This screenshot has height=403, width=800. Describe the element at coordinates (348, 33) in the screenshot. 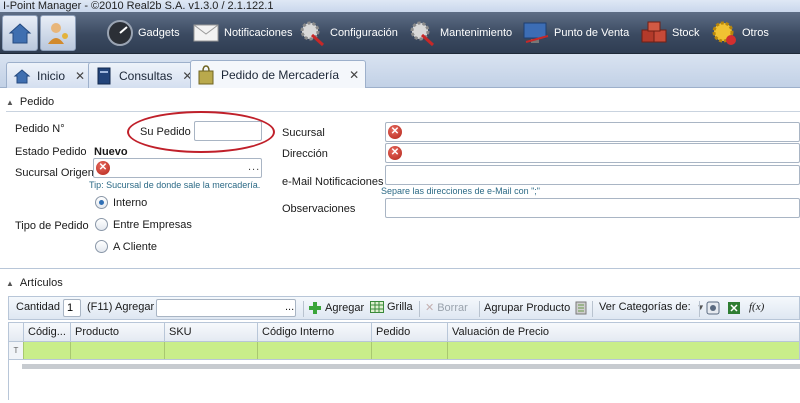

I see `configuracion-button: Configuración` at that location.